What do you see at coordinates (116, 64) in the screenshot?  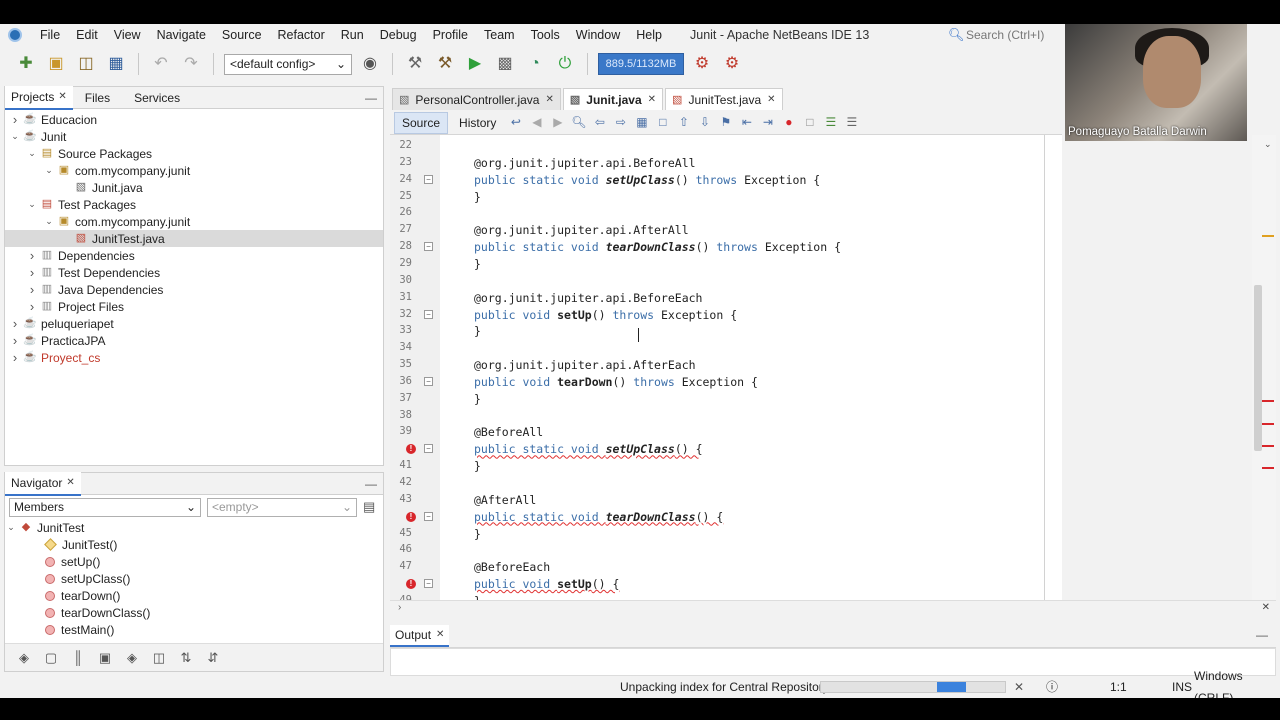 I see `save-all-icon: ▦` at bounding box center [116, 64].